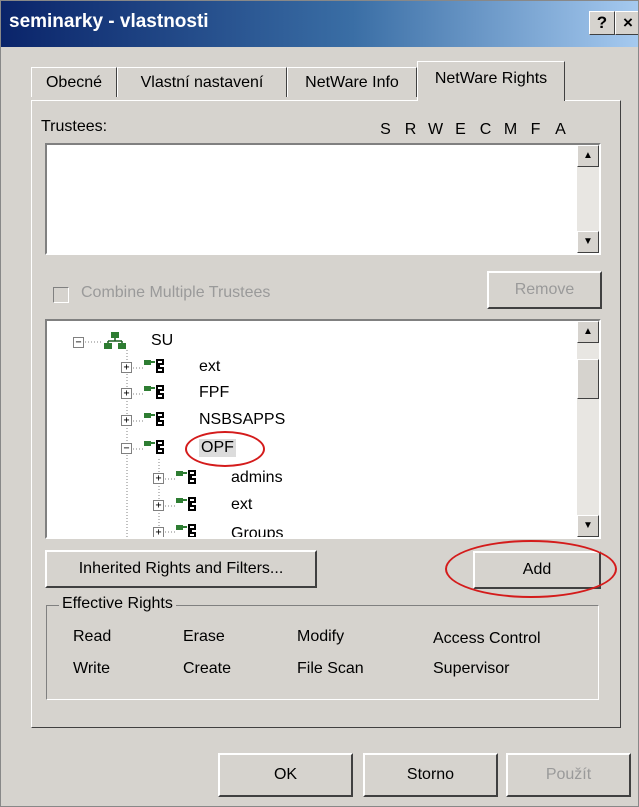  I want to click on right-modify: Modify, so click(321, 636).